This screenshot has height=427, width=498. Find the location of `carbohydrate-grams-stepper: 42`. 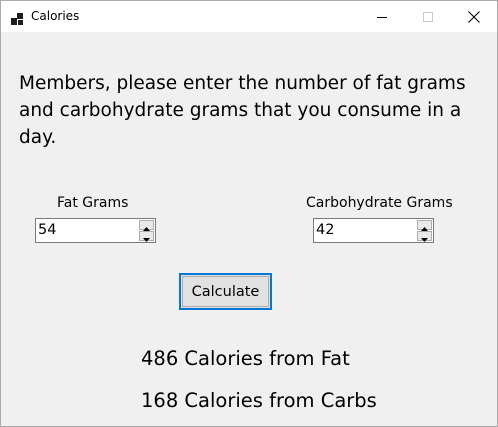

carbohydrate-grams-stepper: 42 is located at coordinates (373, 230).